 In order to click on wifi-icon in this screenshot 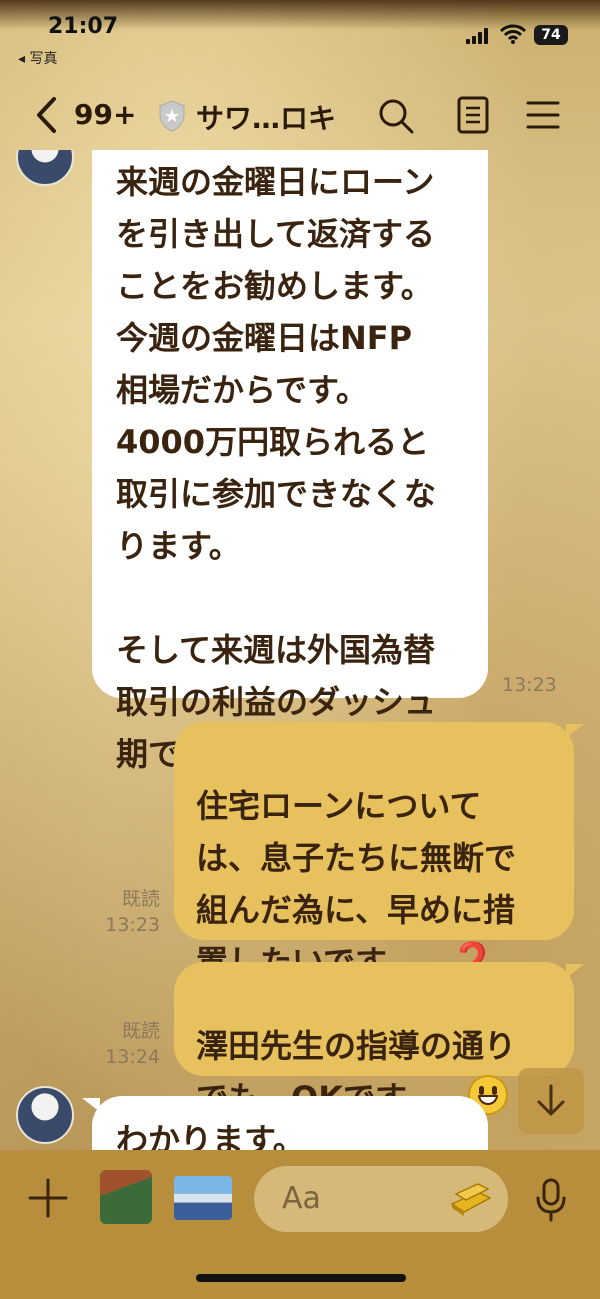, I will do `click(513, 34)`.